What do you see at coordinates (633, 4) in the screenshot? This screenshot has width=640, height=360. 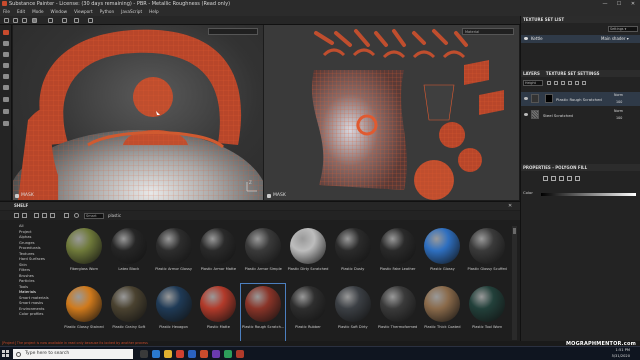 I see `close-button: ✕` at bounding box center [633, 4].